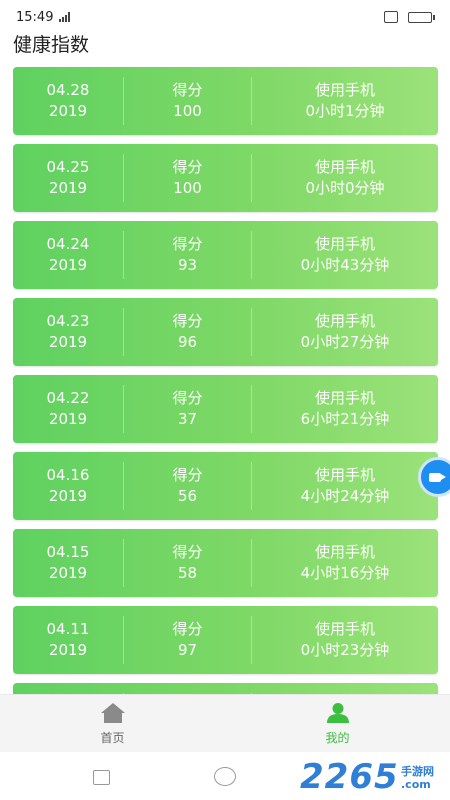 Image resolution: width=450 pixels, height=800 pixels. I want to click on usage-value: 0小时43分钟, so click(345, 265).